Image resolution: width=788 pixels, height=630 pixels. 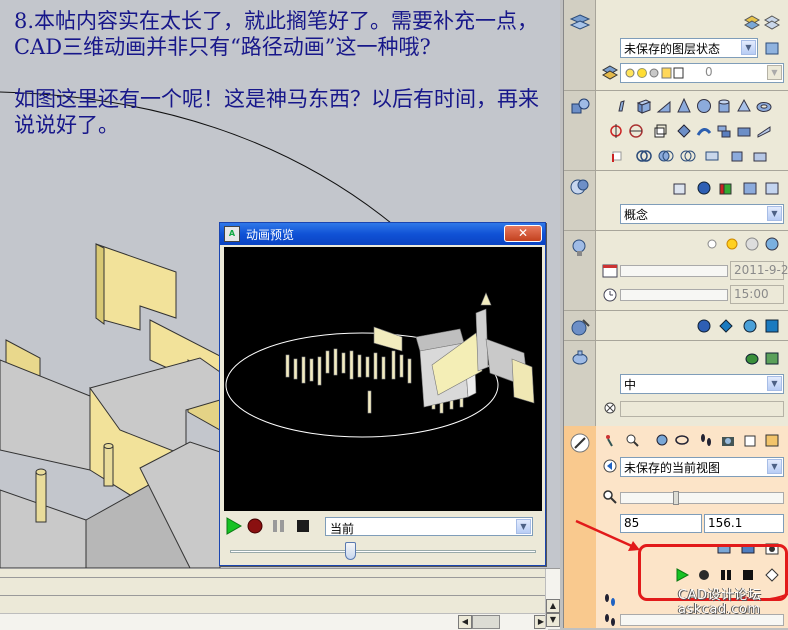 What do you see at coordinates (636, 131) in the screenshot?
I see `section-plane-icon` at bounding box center [636, 131].